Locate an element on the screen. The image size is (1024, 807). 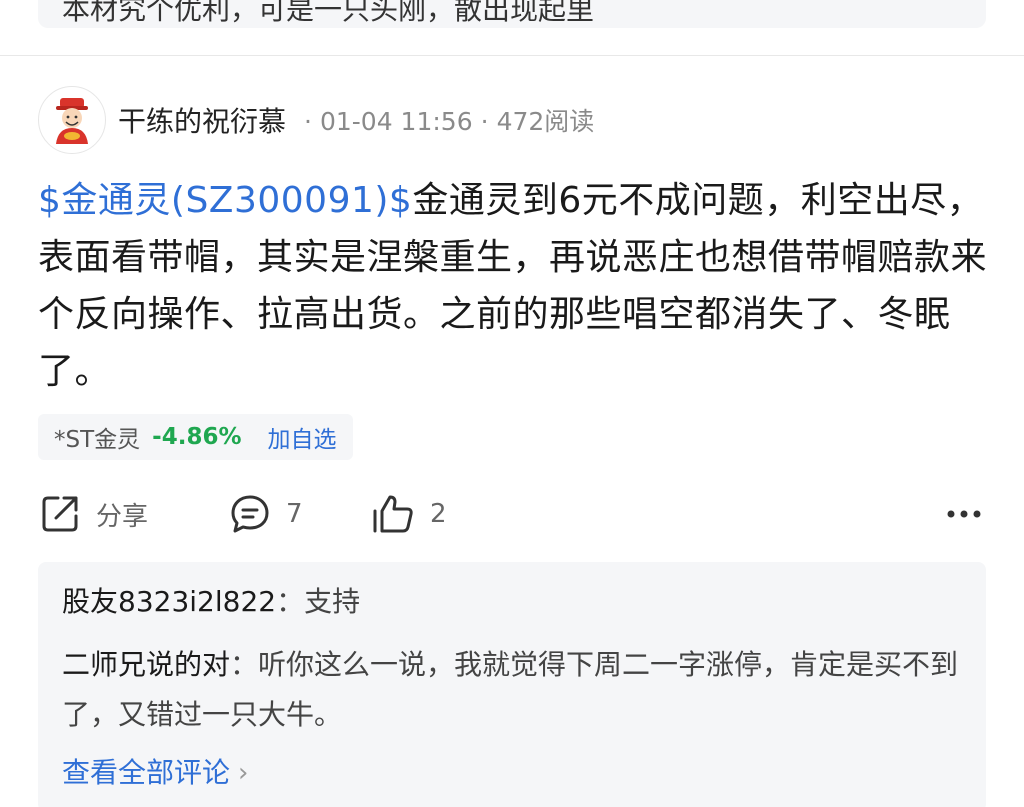
comment-user: 二师兄说的对 is located at coordinates (146, 664).